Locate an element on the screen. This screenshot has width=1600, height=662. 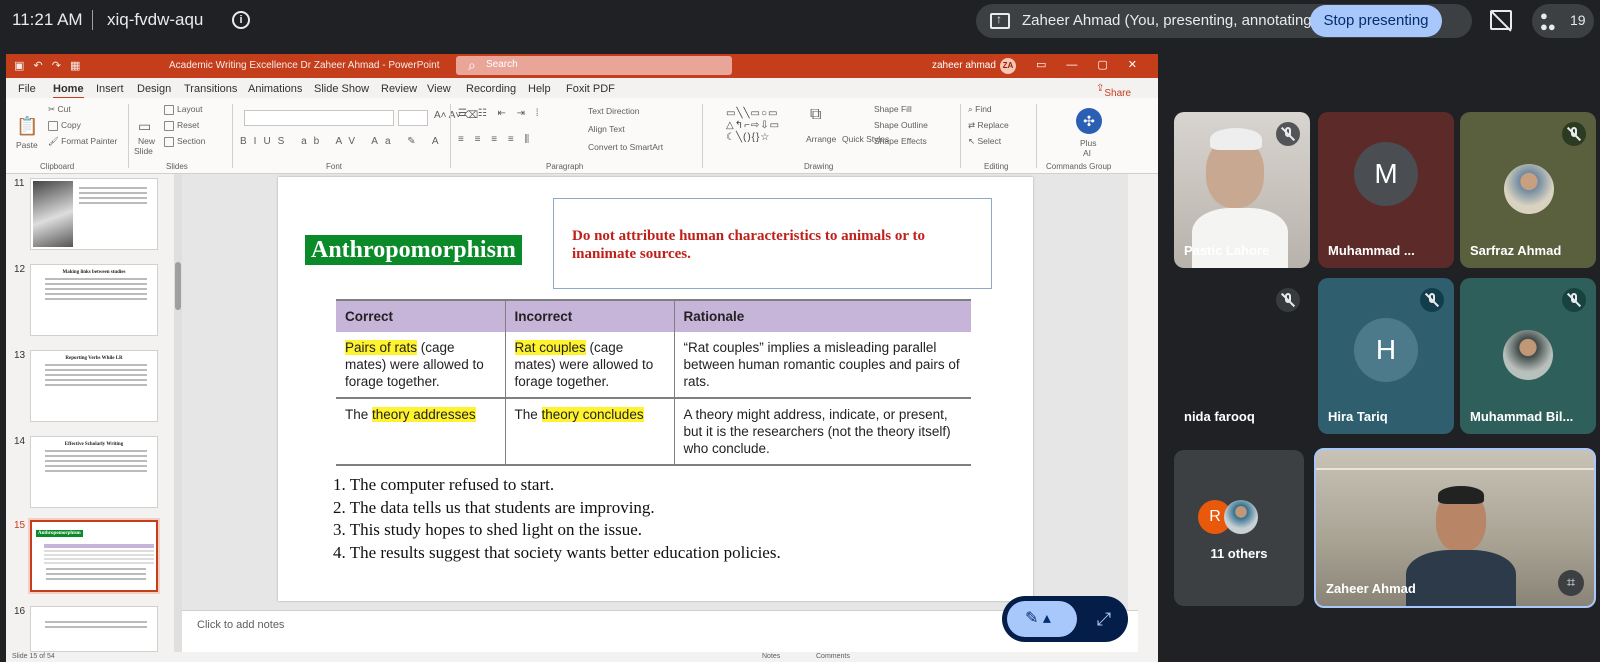
arrange-icon: ⧉ is located at coordinates (815, 115).